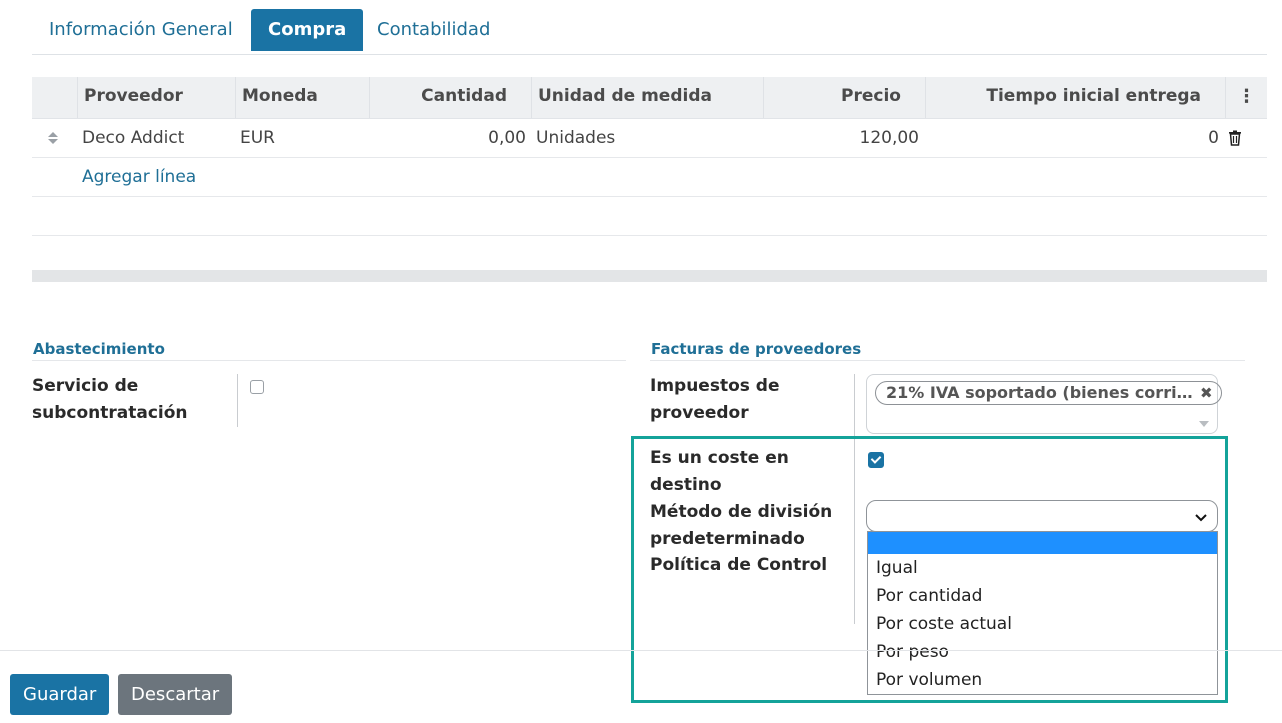  Describe the element at coordinates (647, 97) in the screenshot. I see `column-unit-of-measure: Unidad de medida` at that location.